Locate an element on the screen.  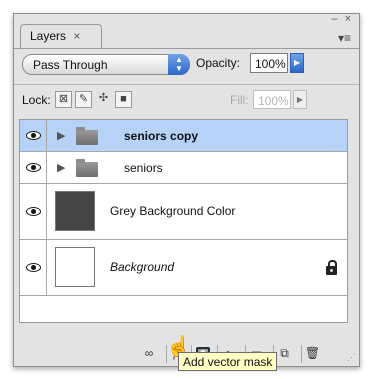
close-icon: × is located at coordinates (76, 36).